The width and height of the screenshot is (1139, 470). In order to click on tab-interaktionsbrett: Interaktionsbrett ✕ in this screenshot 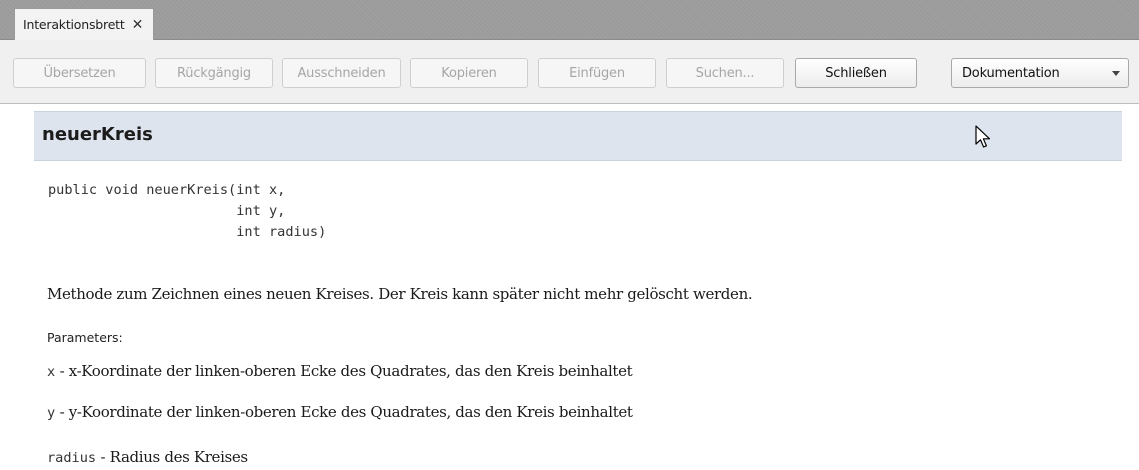, I will do `click(84, 24)`.